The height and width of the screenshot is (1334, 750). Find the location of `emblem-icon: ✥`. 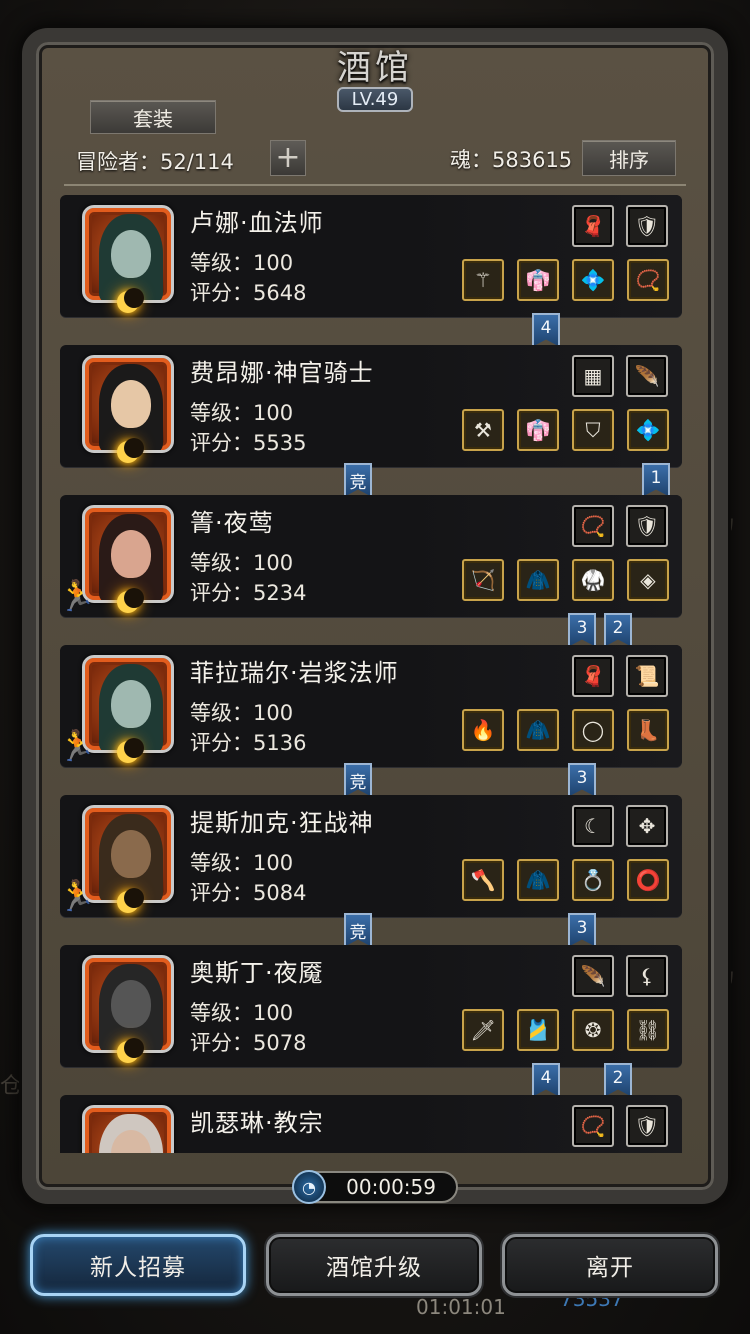

emblem-icon: ✥ is located at coordinates (647, 826).